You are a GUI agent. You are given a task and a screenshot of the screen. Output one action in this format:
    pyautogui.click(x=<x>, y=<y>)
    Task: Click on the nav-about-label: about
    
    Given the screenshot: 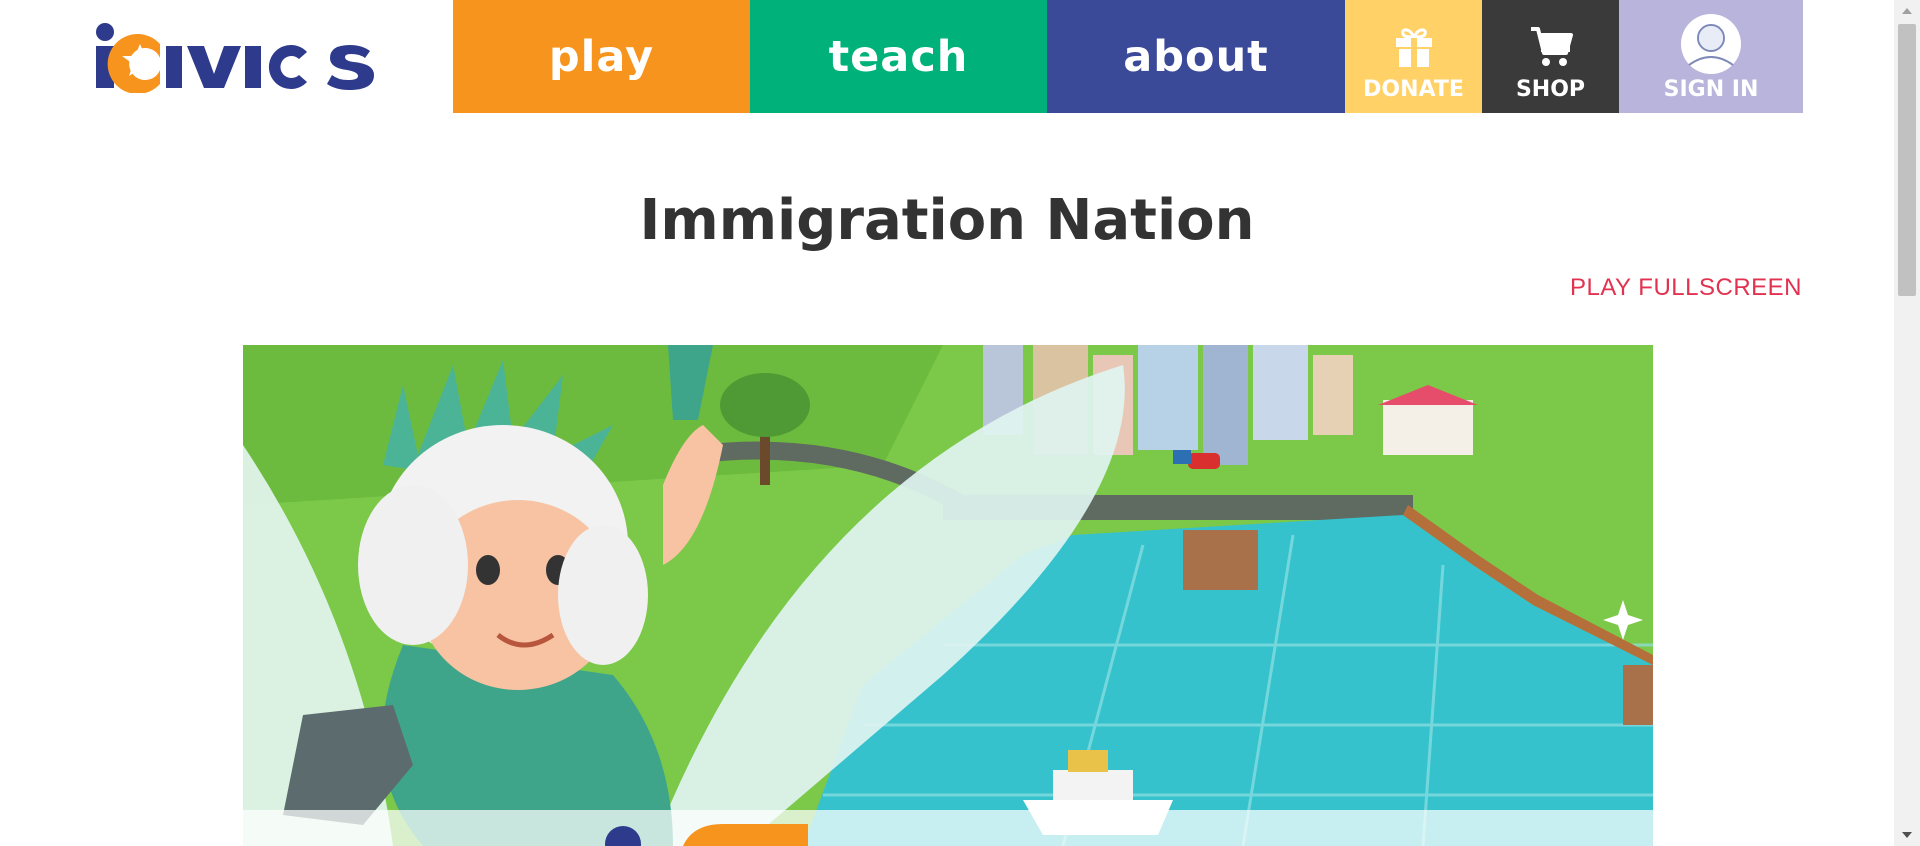 What is the action you would take?
    pyautogui.click(x=1196, y=56)
    